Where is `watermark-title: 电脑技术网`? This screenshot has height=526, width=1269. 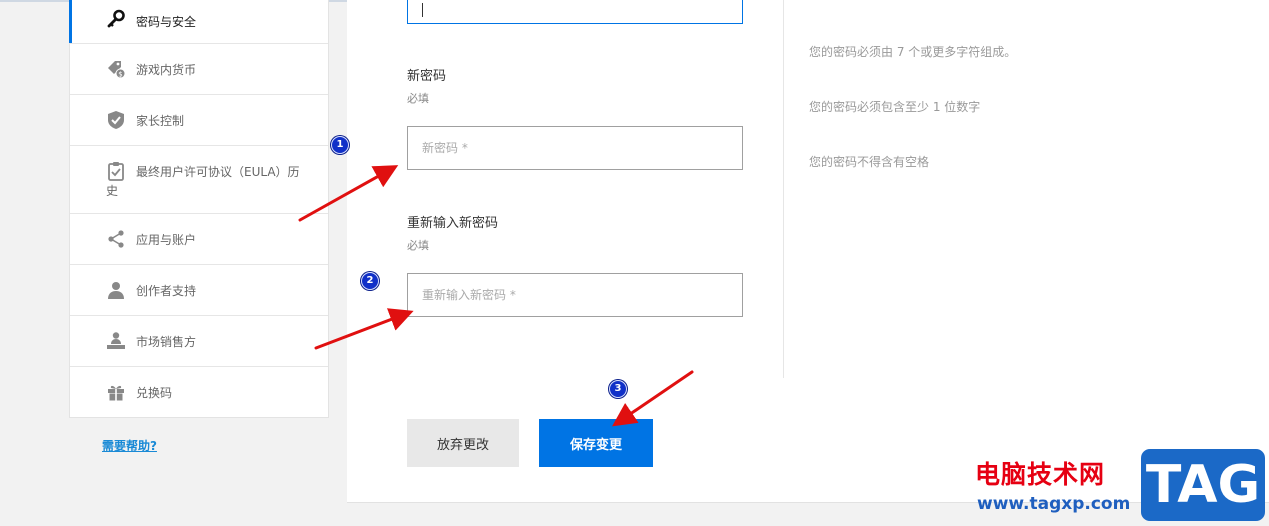
watermark-title: 电脑技术网 is located at coordinates (1040, 474).